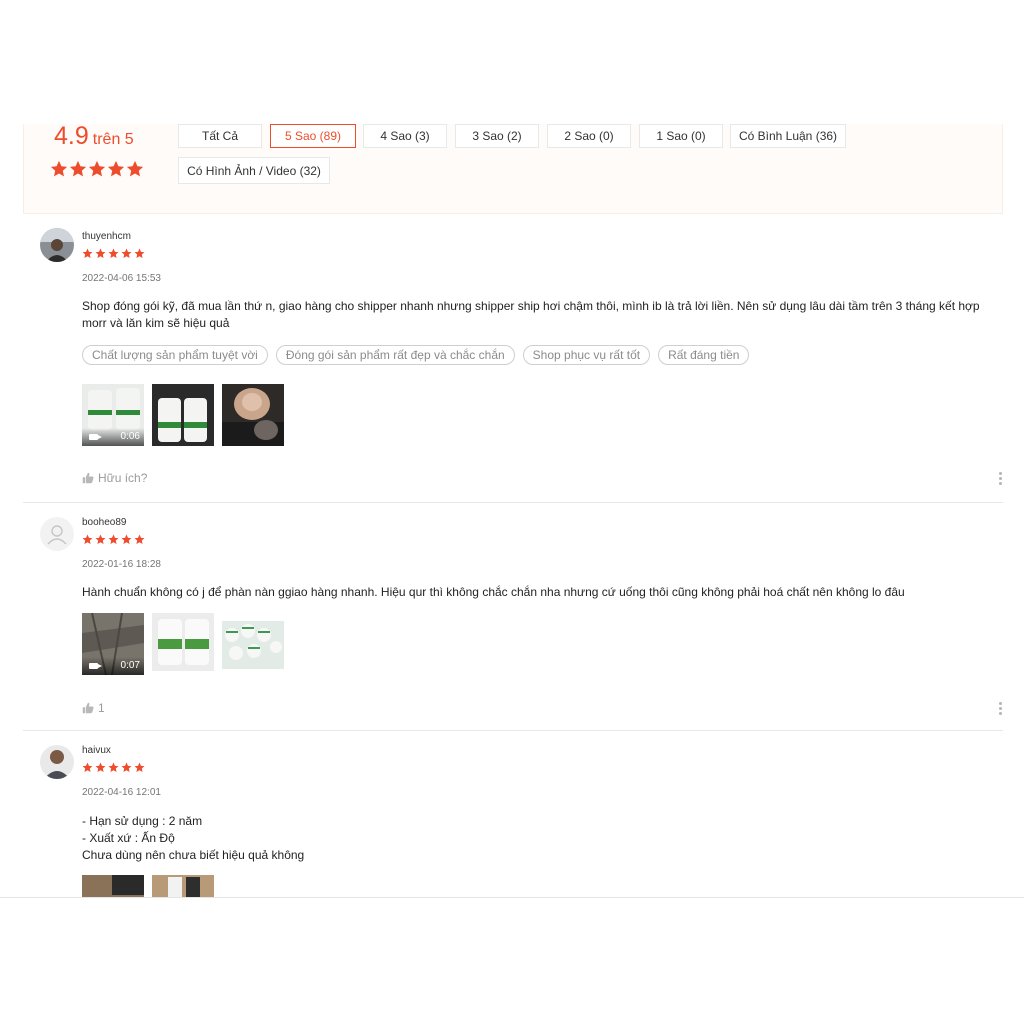 The width and height of the screenshot is (1024, 1024). Describe the element at coordinates (193, 855) in the screenshot. I see `review-text-line: Chưa dùng nên chưa biết hiệu quả không` at that location.